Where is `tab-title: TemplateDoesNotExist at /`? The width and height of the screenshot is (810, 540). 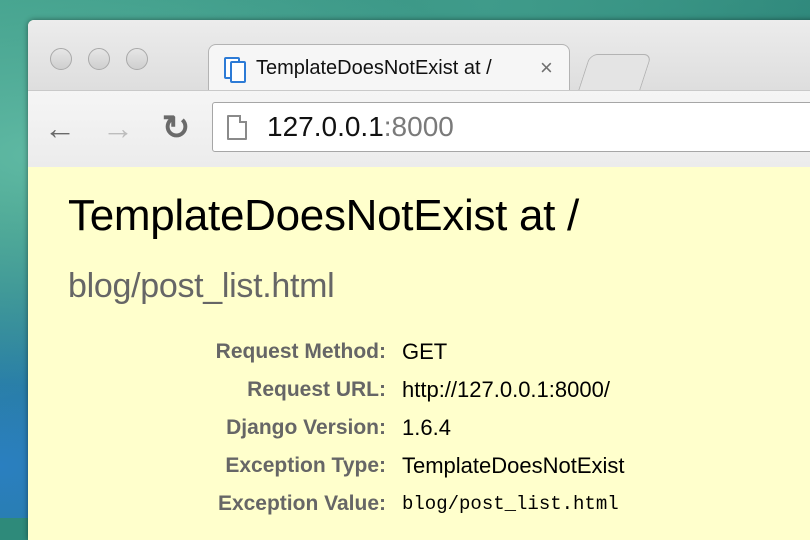
tab-title: TemplateDoesNotExist at / is located at coordinates (374, 67).